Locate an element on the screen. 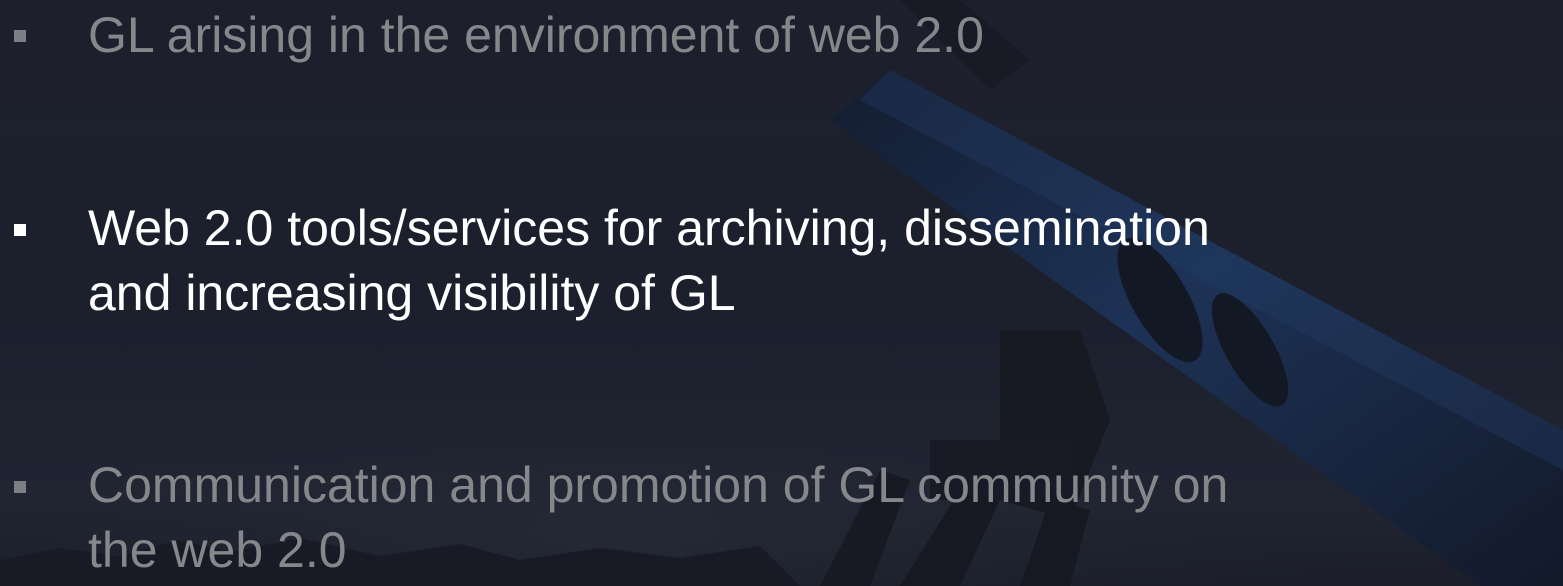 This screenshot has width=1563, height=586. bullet-text-line: and increasing visibility of GL is located at coordinates (412, 293).